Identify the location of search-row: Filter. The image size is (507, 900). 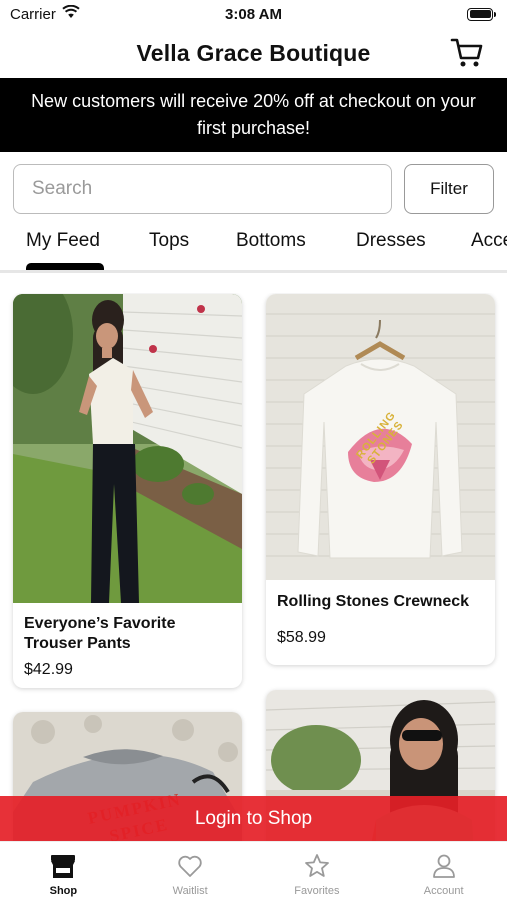
(253, 189).